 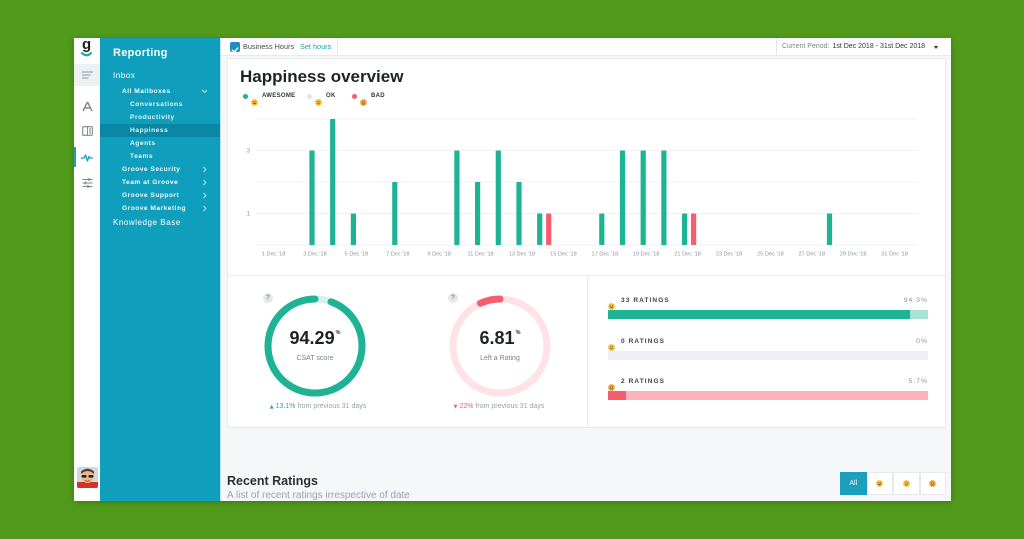 I want to click on sidebar-item-productivity: Productivity, so click(x=160, y=117).